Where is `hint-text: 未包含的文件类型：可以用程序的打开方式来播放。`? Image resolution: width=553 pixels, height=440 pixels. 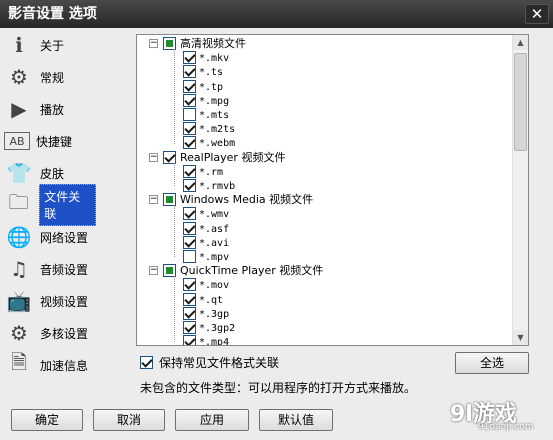 hint-text: 未包含的文件类型：可以用程序的打开方式来播放。 is located at coordinates (278, 388).